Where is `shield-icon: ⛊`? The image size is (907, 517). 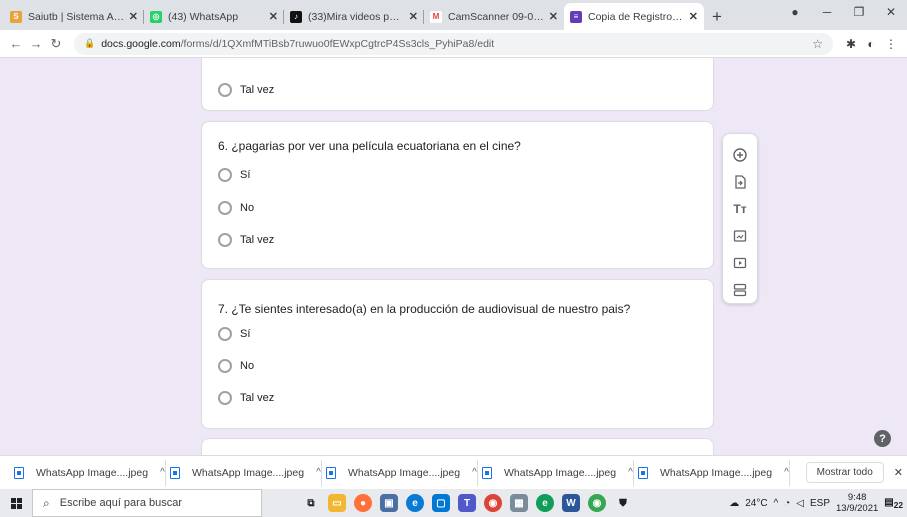 shield-icon: ⛊ is located at coordinates (623, 503).